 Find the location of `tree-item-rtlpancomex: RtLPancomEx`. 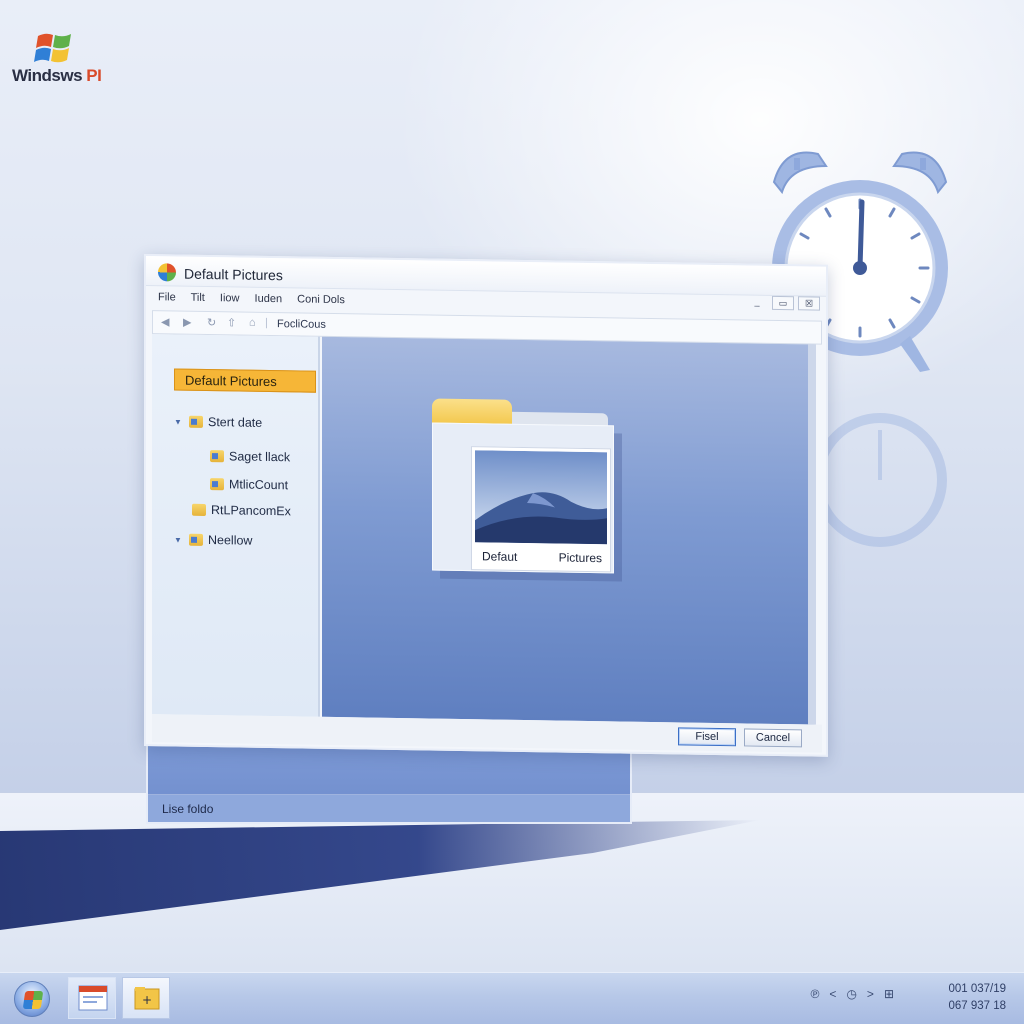

tree-item-rtlpancomex: RtLPancomEx is located at coordinates (241, 511).